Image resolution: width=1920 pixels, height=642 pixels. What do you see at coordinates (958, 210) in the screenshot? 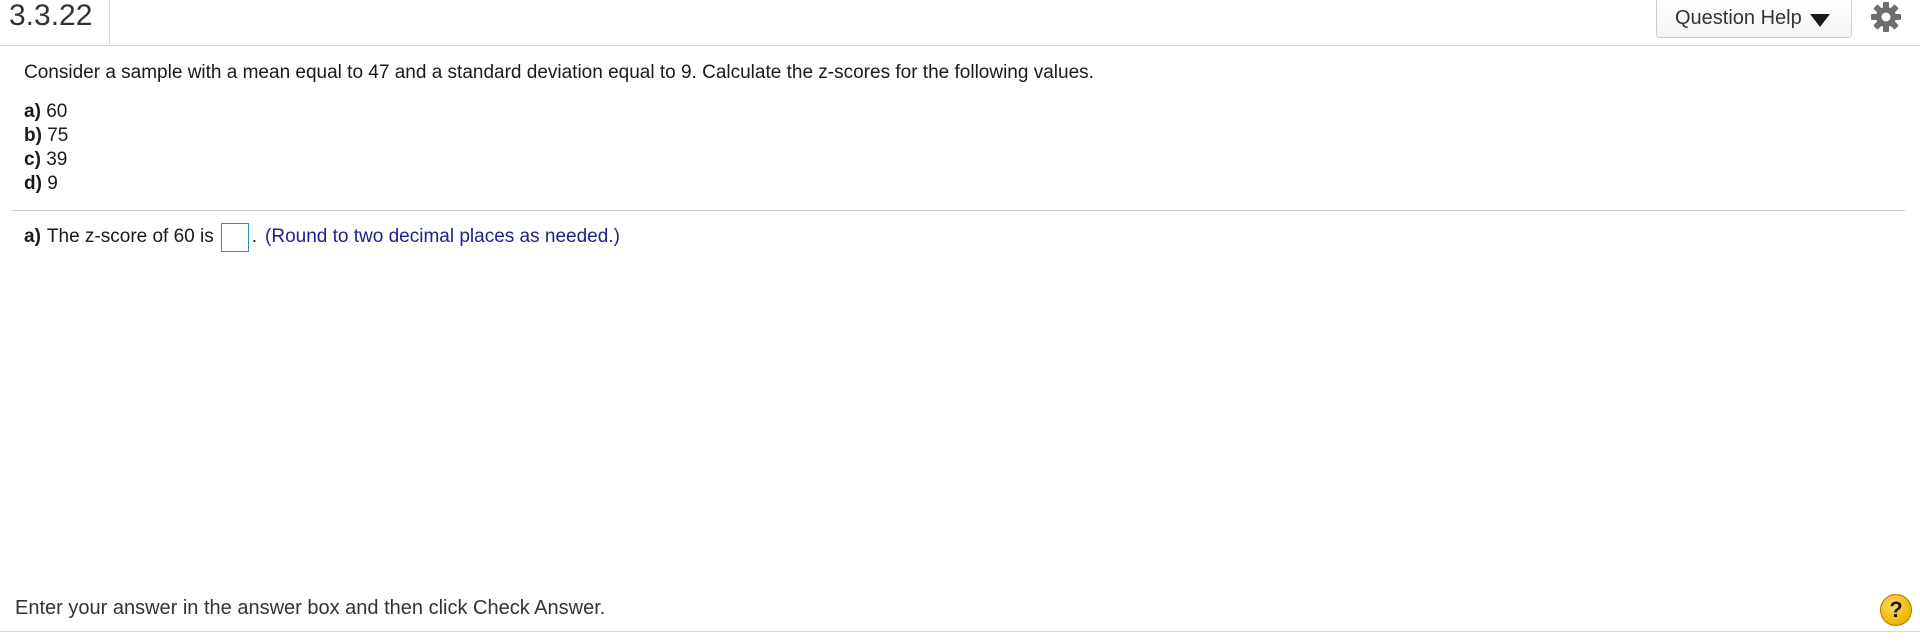
I see `section-divider` at bounding box center [958, 210].